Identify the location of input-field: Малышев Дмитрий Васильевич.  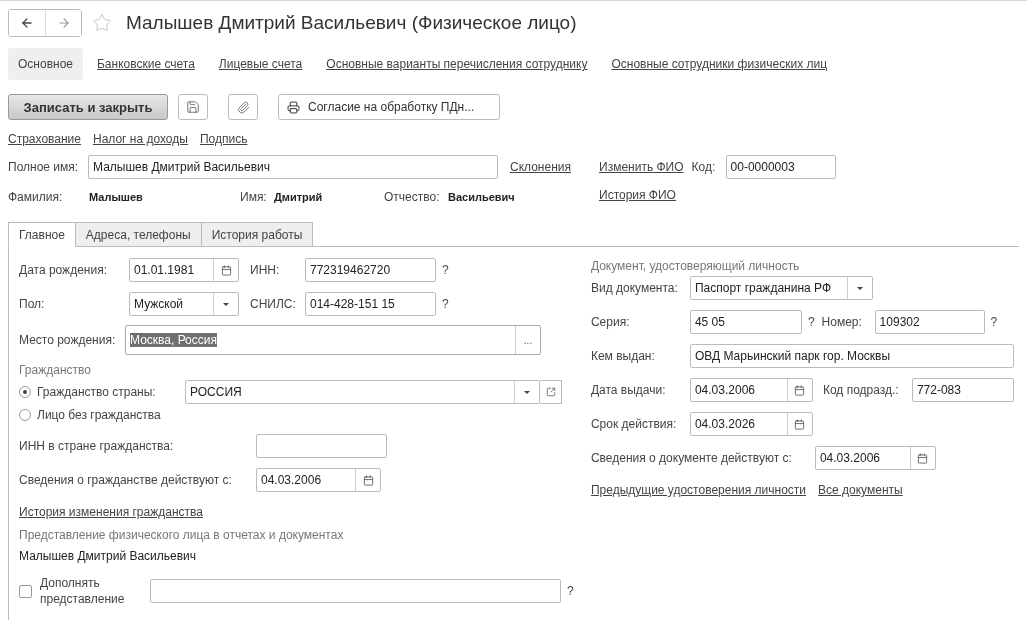
(293, 167).